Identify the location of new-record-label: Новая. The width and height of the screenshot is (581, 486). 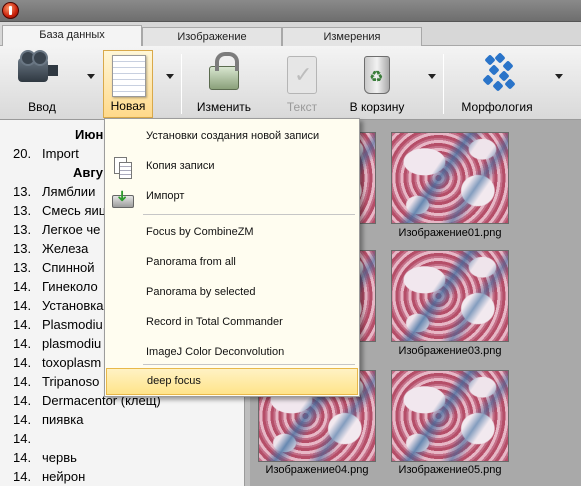
(128, 106).